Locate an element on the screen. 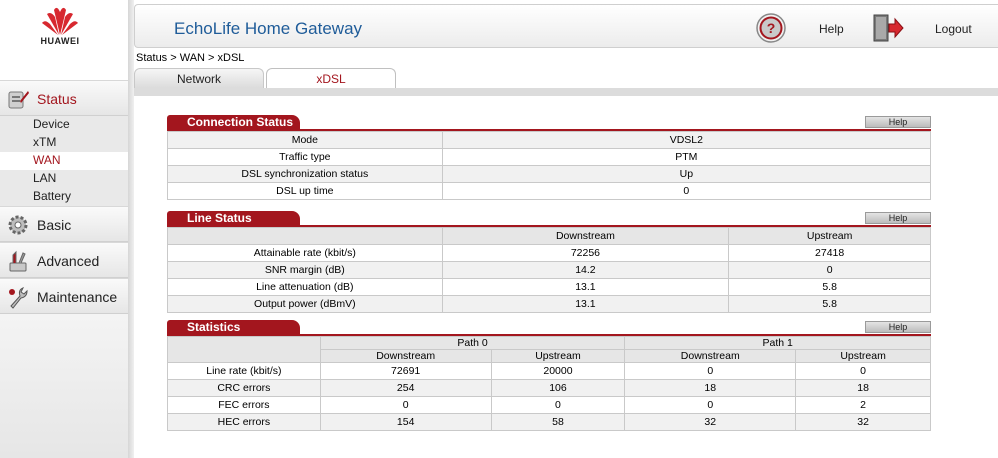 This screenshot has height=458, width=998. tab-xdsl: xDSL is located at coordinates (331, 78).